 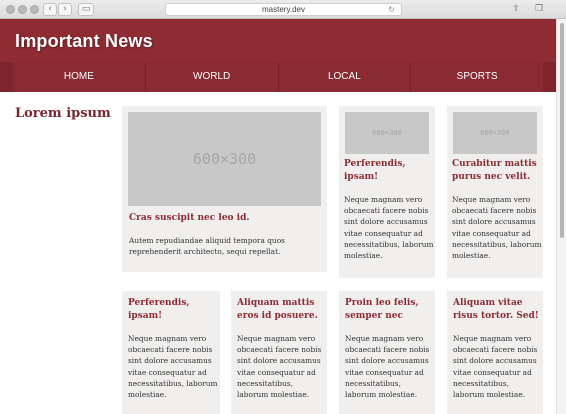 I want to click on nav-item-home: HOME, so click(x=79, y=77).